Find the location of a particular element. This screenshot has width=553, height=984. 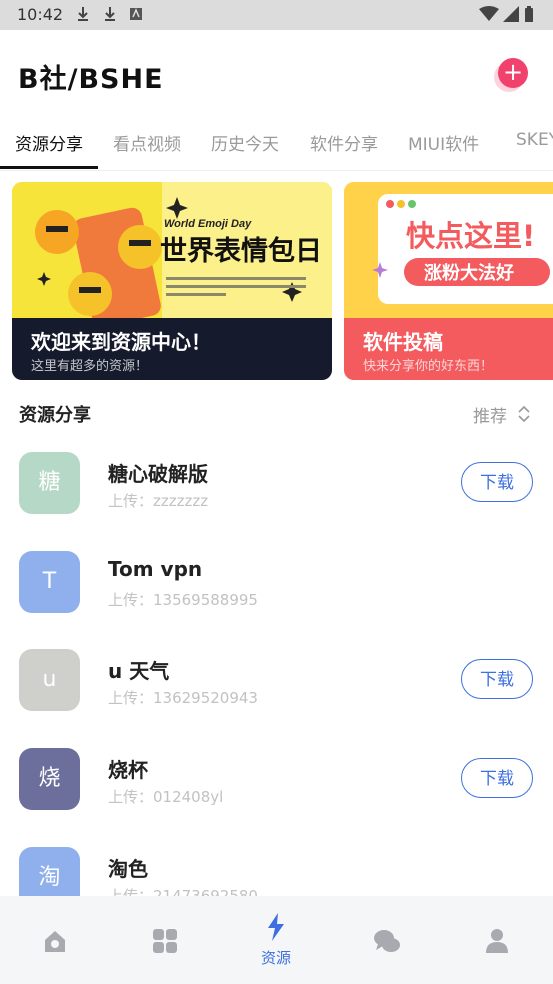

active-tab-indicator is located at coordinates (49, 167).